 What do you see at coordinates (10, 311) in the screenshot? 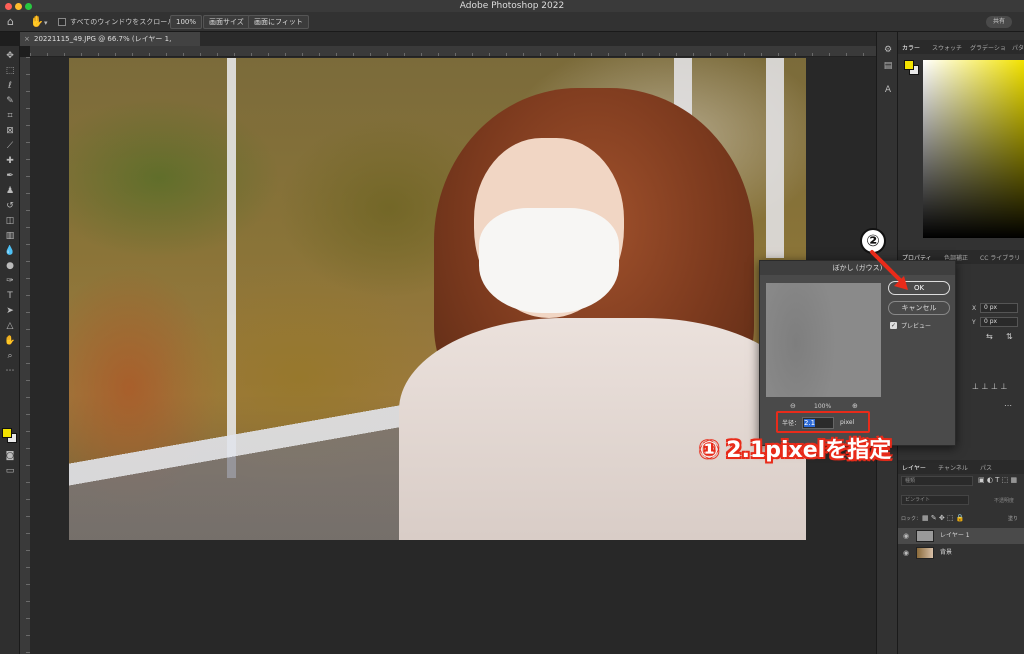
I see `path-select-icon: ➤` at bounding box center [10, 311].